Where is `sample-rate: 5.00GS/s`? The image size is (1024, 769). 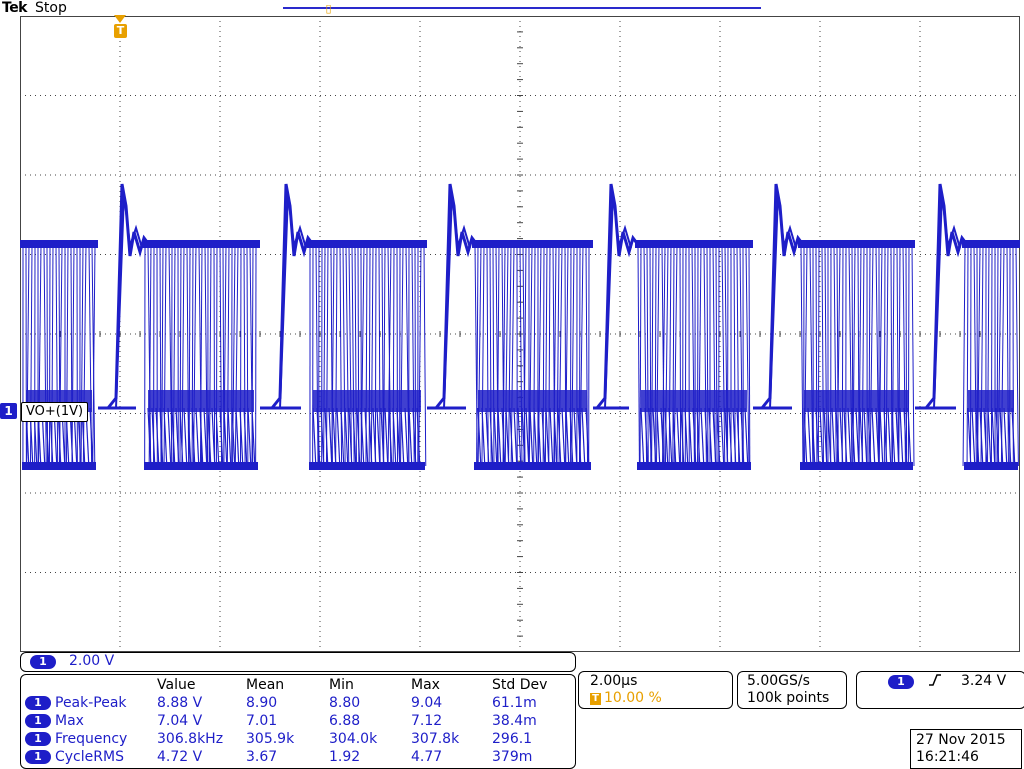 sample-rate: 5.00GS/s is located at coordinates (778, 681).